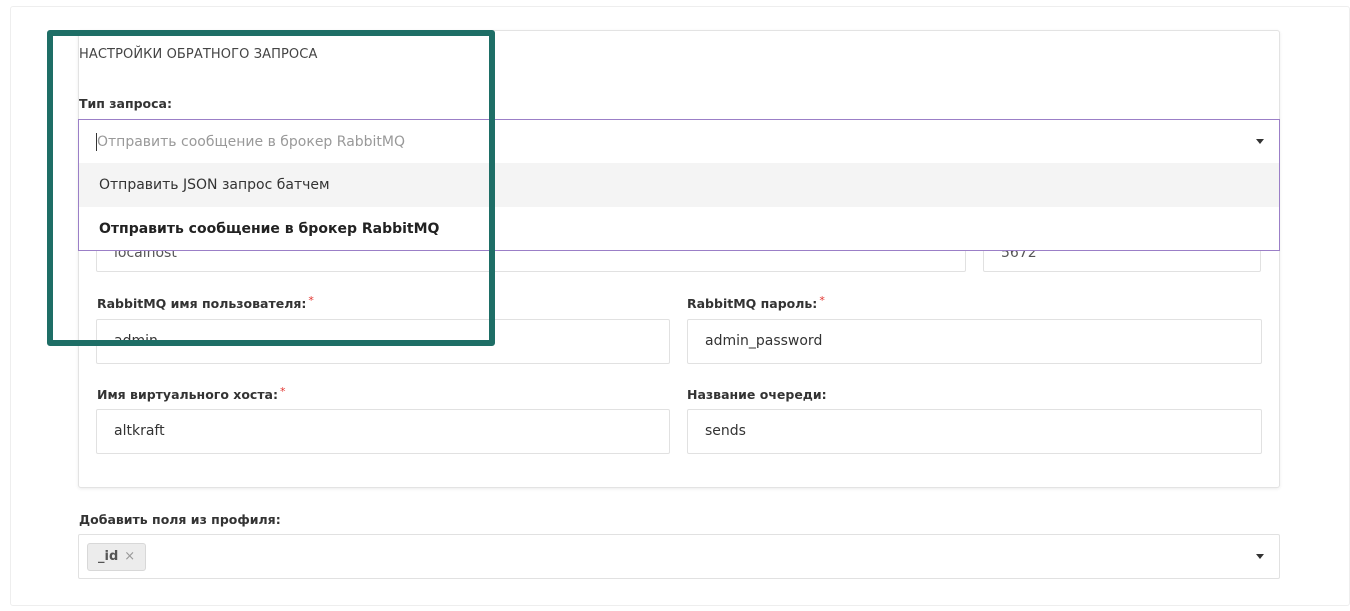 The height and width of the screenshot is (611, 1350). What do you see at coordinates (757, 394) in the screenshot?
I see `queue-name-label: Название очереди:` at bounding box center [757, 394].